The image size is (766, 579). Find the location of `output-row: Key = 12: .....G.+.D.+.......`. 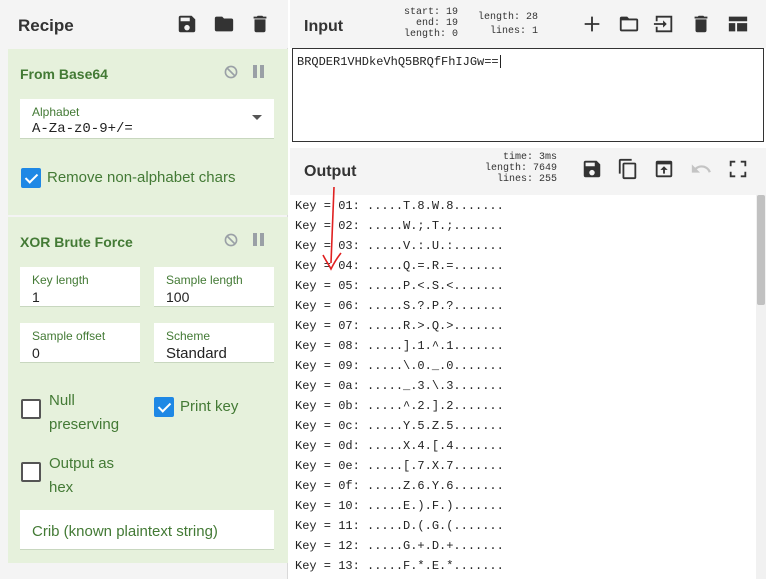

output-row: Key = 12: .....G.+.D.+....... is located at coordinates (399, 546).